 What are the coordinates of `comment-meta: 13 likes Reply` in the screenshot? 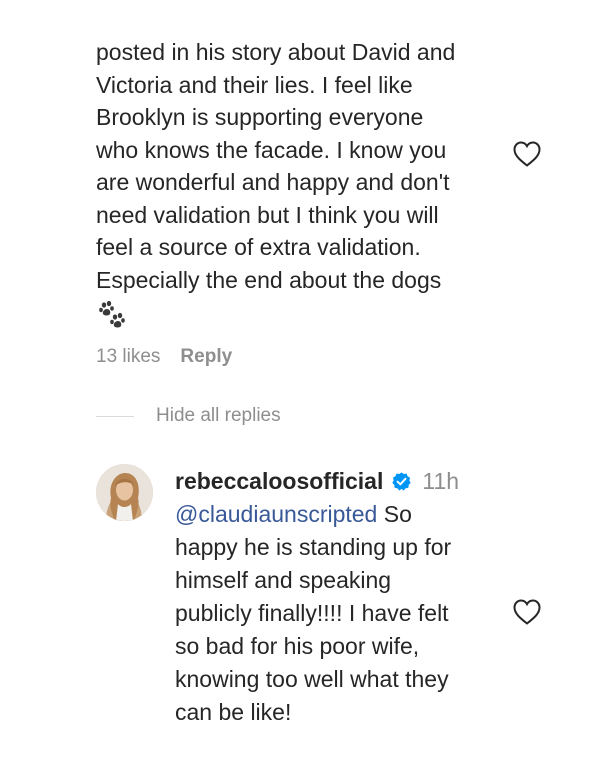 It's located at (164, 357).